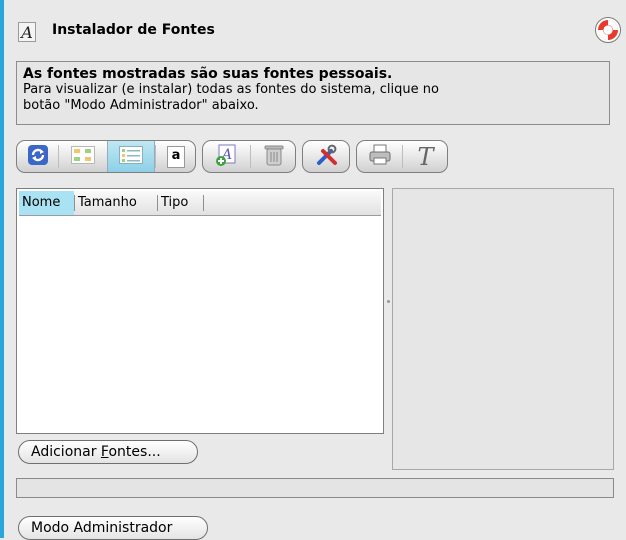  Describe the element at coordinates (402, 156) in the screenshot. I see `output-button-group: T` at that location.